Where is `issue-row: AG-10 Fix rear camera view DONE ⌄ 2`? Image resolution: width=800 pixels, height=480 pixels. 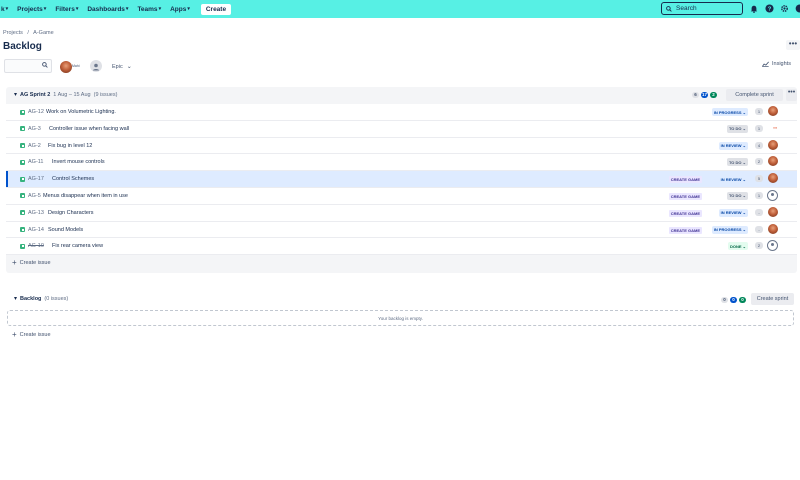
issue-row: AG-10 Fix rear camera view DONE ⌄ 2 is located at coordinates (401, 247).